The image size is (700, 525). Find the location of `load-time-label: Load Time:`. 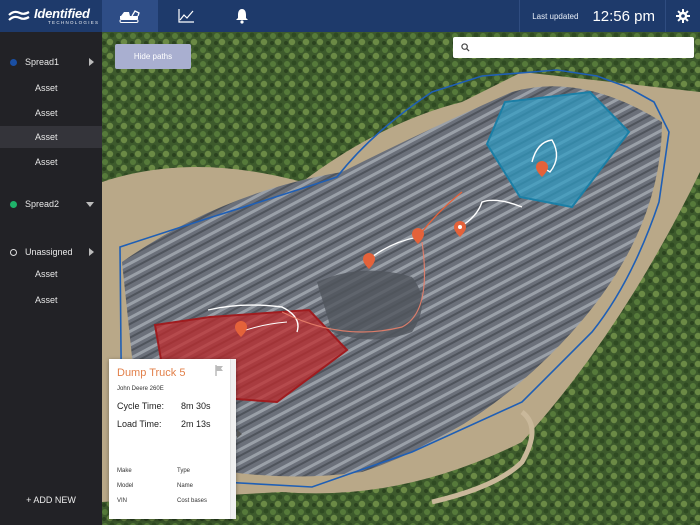

load-time-label: Load Time: is located at coordinates (139, 424).